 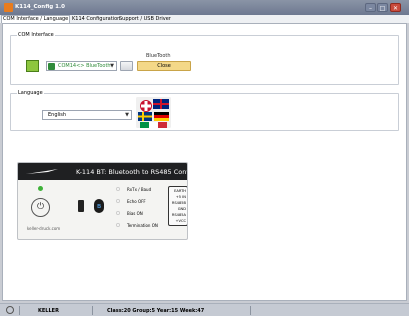 What do you see at coordinates (181, 221) in the screenshot?
I see `terminal-label: +VCC` at bounding box center [181, 221].